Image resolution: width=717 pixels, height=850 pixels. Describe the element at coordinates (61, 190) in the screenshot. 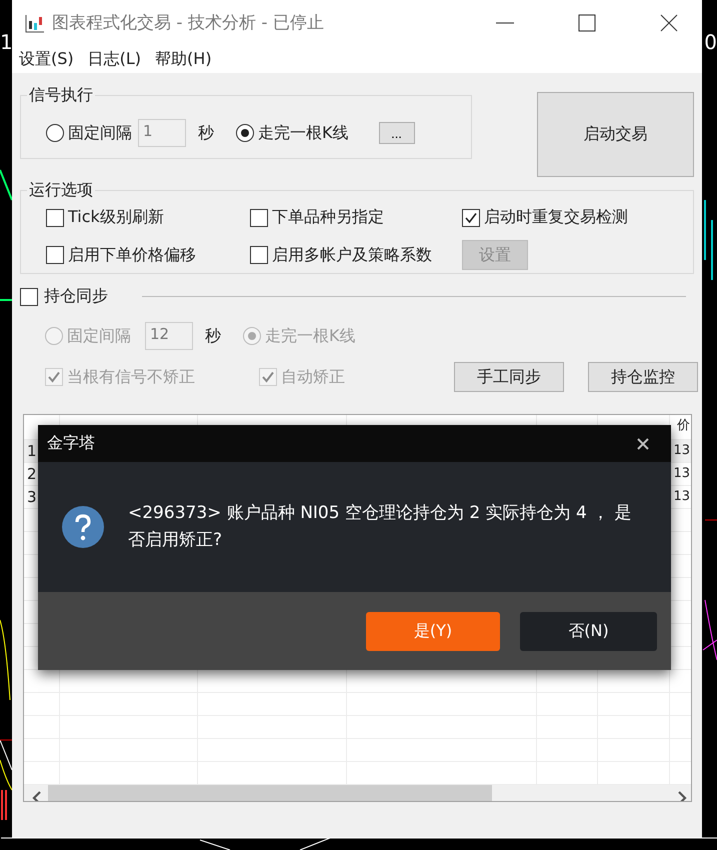

I see `group-title: 运行选项` at that location.